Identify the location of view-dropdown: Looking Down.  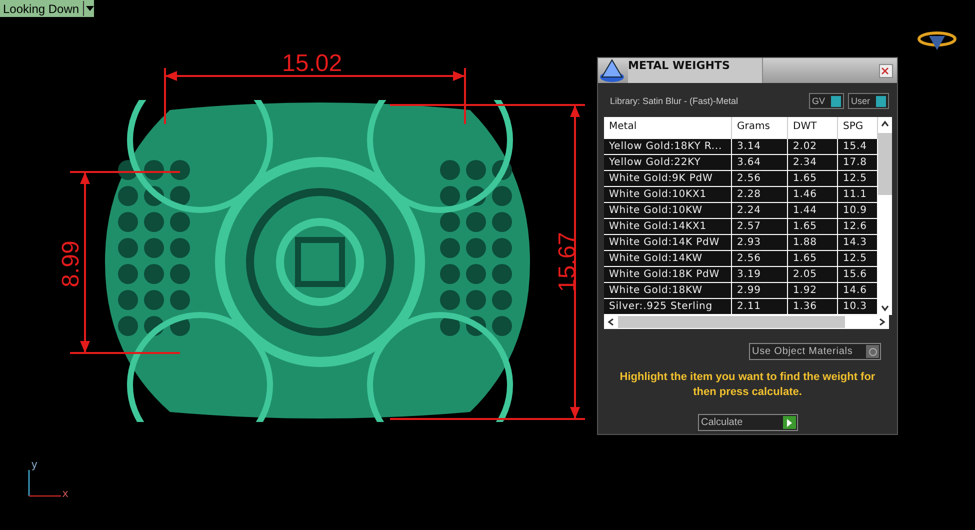
(47, 8).